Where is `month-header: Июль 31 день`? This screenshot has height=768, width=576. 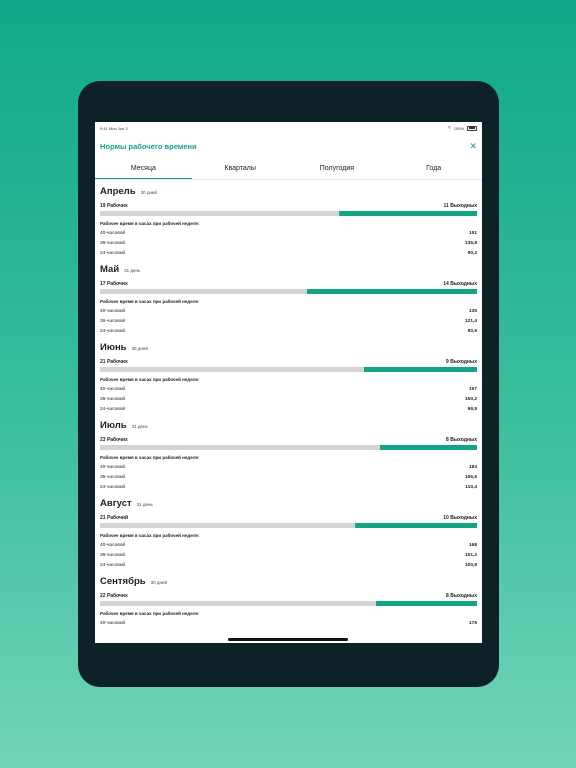 month-header: Июль 31 день is located at coordinates (288, 424).